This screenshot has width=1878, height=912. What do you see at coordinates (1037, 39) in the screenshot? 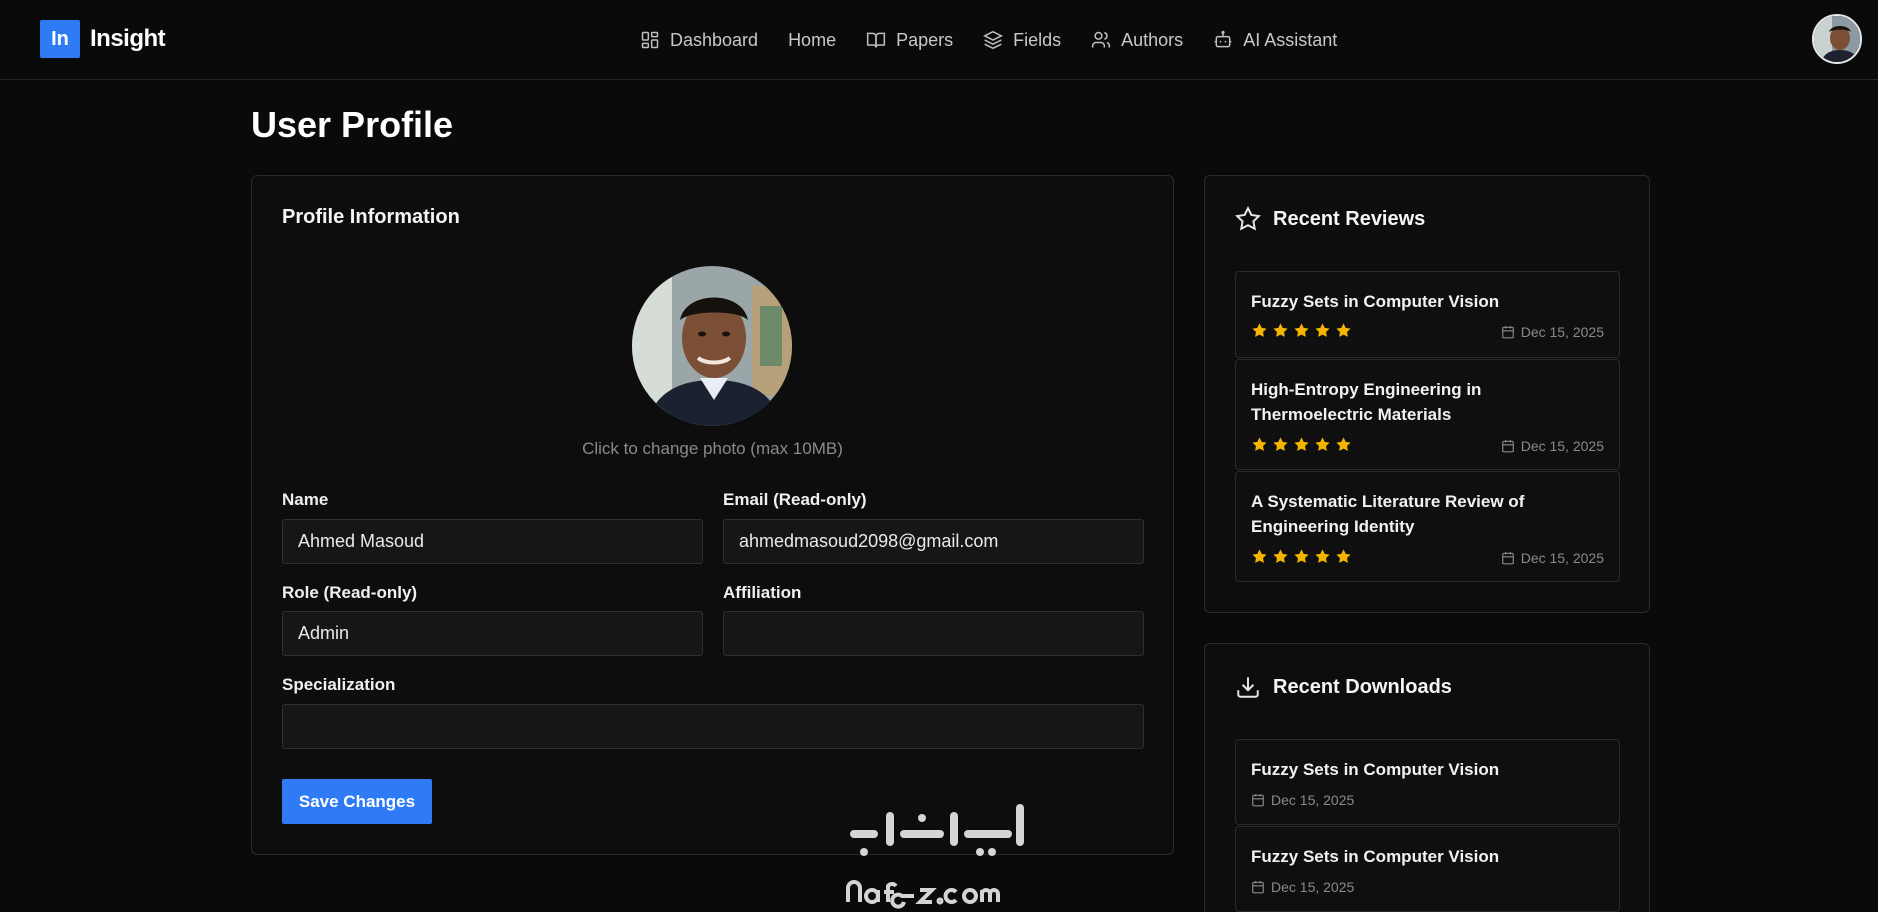
I see `nav-label: Fields` at bounding box center [1037, 39].